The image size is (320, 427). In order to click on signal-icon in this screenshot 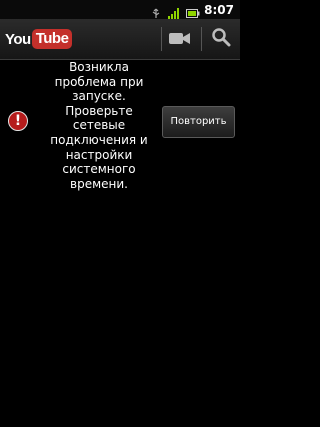, I will do `click(174, 11)`.